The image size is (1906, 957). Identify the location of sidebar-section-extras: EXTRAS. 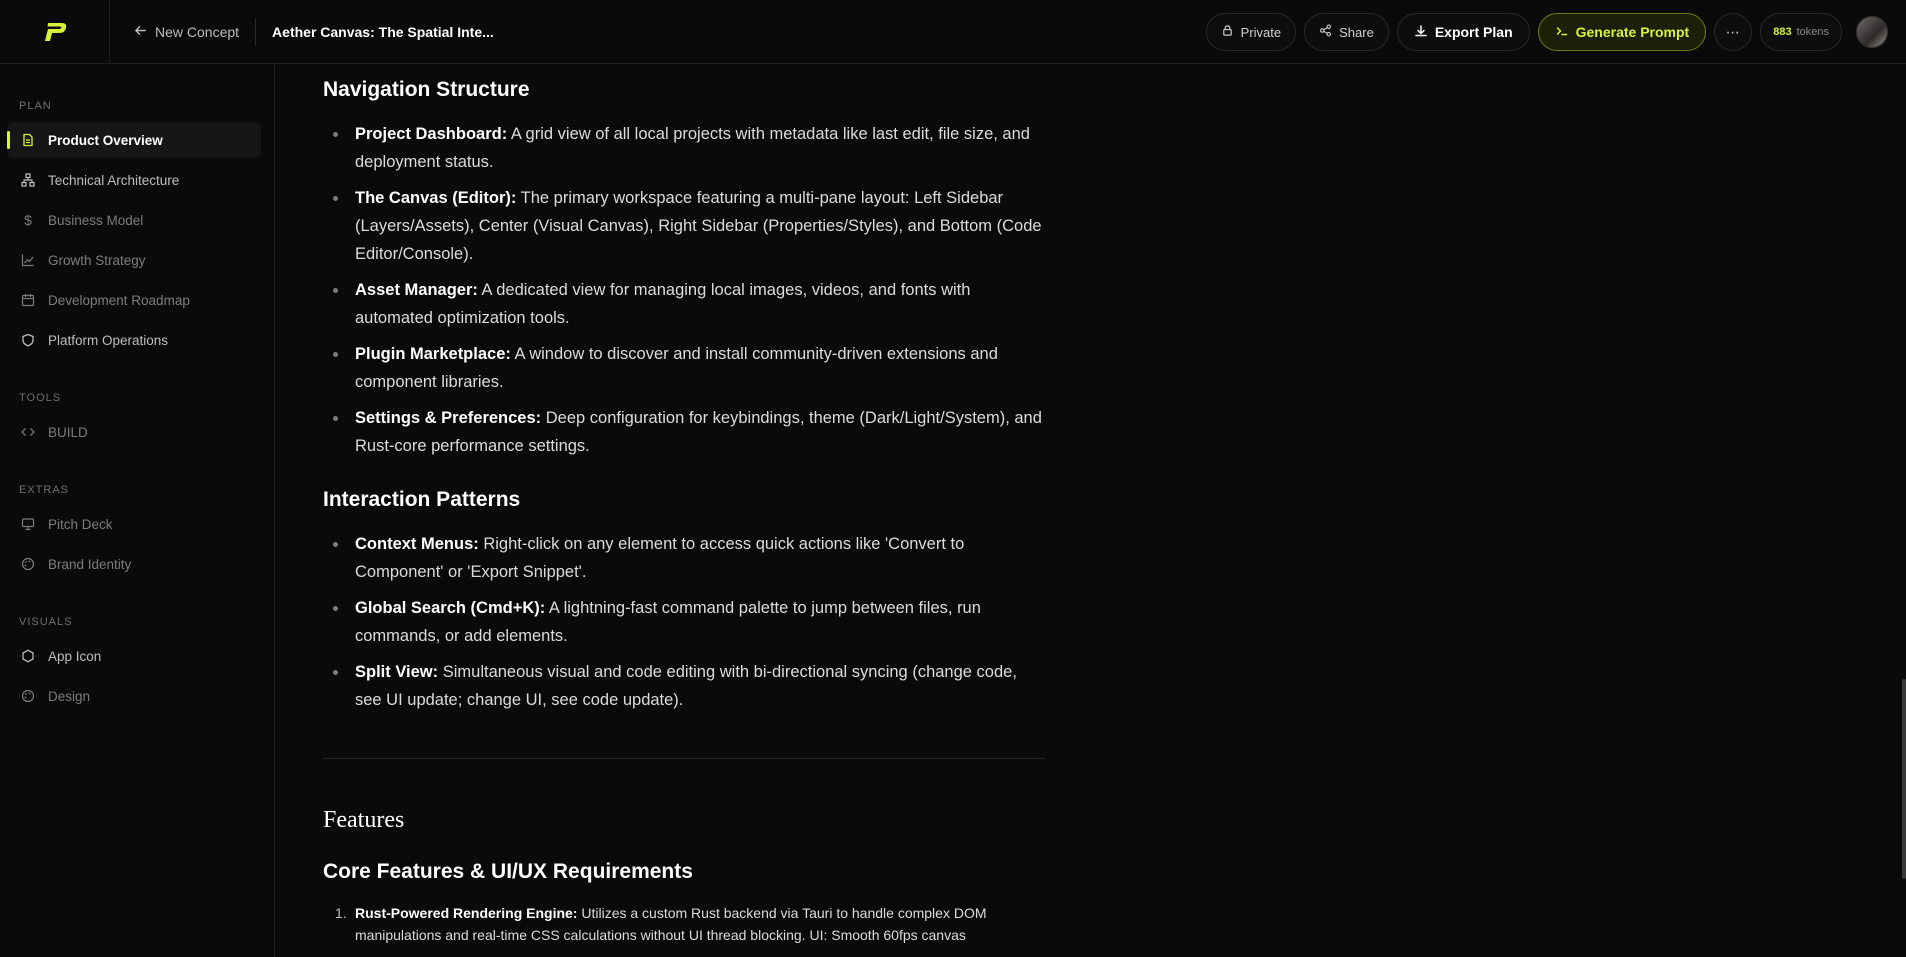
(44, 490).